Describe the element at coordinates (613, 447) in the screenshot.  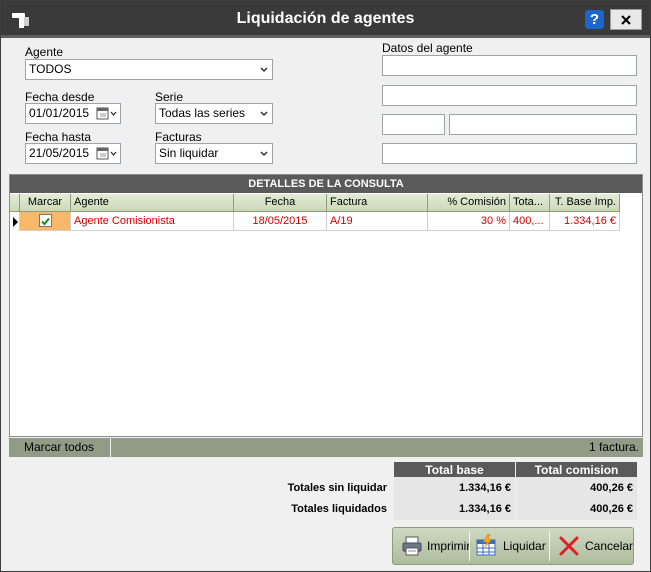
I see `invoice-count: 1 factura.` at that location.